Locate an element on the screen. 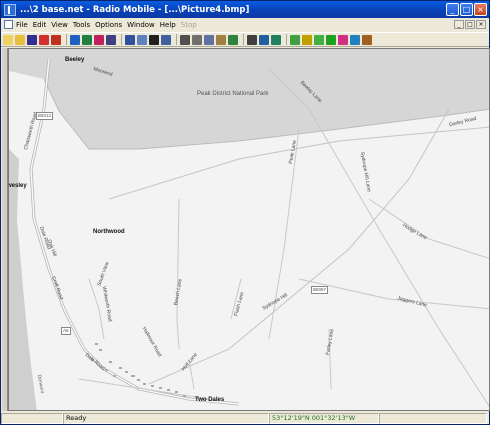  road-shield-a6: A6 is located at coordinates (66, 331).